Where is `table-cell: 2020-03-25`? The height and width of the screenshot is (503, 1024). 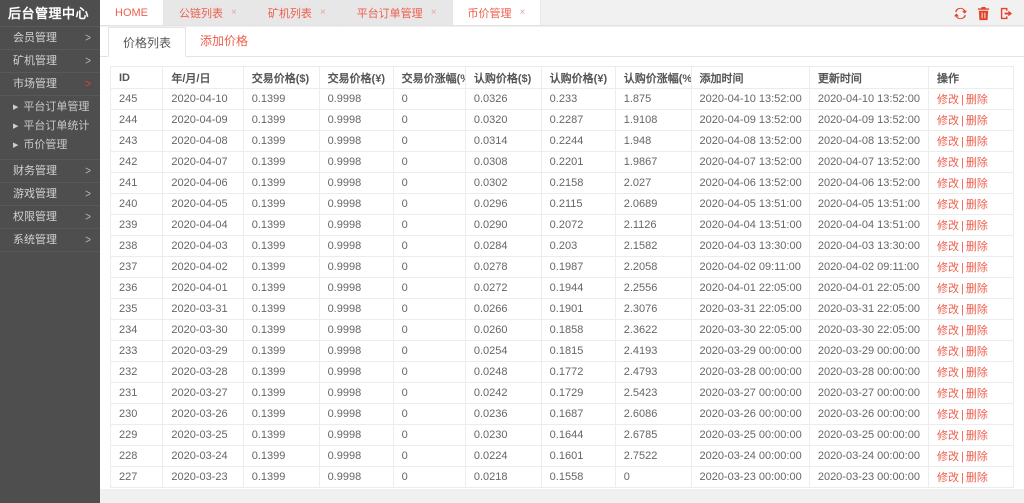 table-cell: 2020-03-25 is located at coordinates (203, 435).